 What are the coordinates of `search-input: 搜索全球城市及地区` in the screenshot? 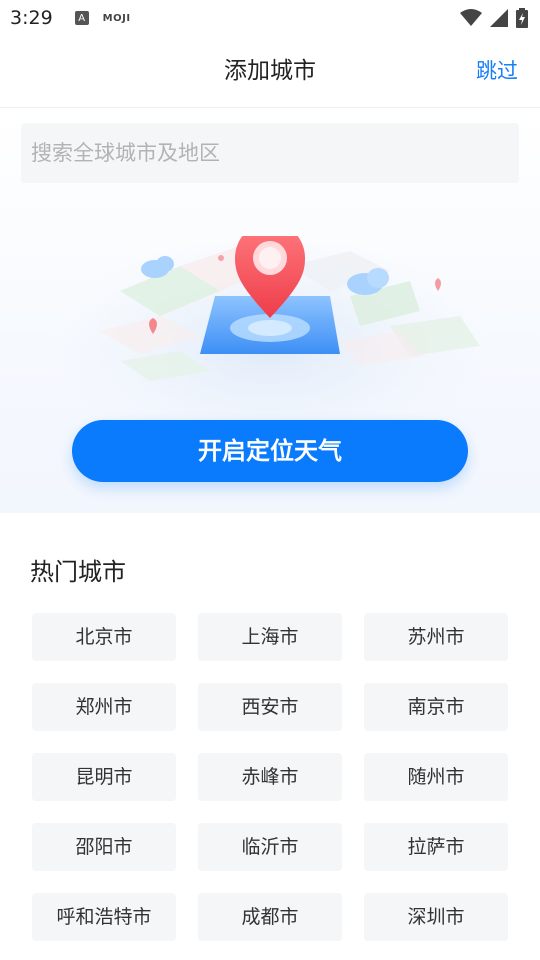 It's located at (270, 153).